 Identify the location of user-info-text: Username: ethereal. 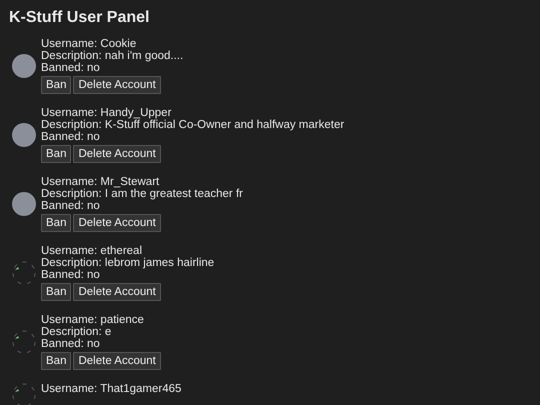
(92, 251).